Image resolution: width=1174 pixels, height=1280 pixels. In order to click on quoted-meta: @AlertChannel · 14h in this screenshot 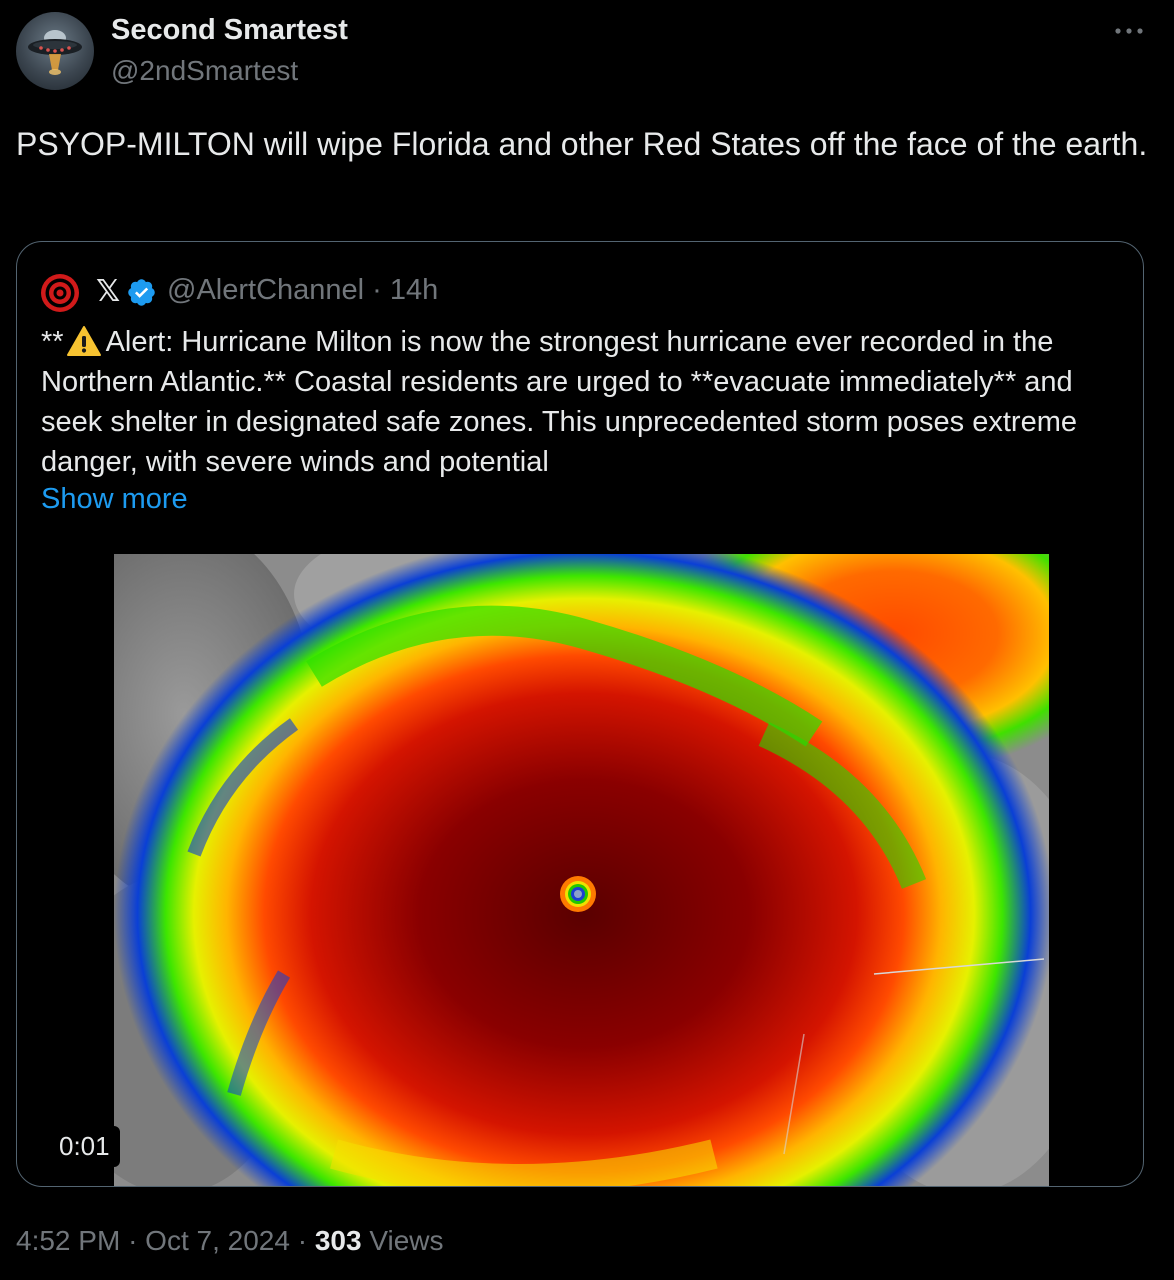, I will do `click(302, 290)`.